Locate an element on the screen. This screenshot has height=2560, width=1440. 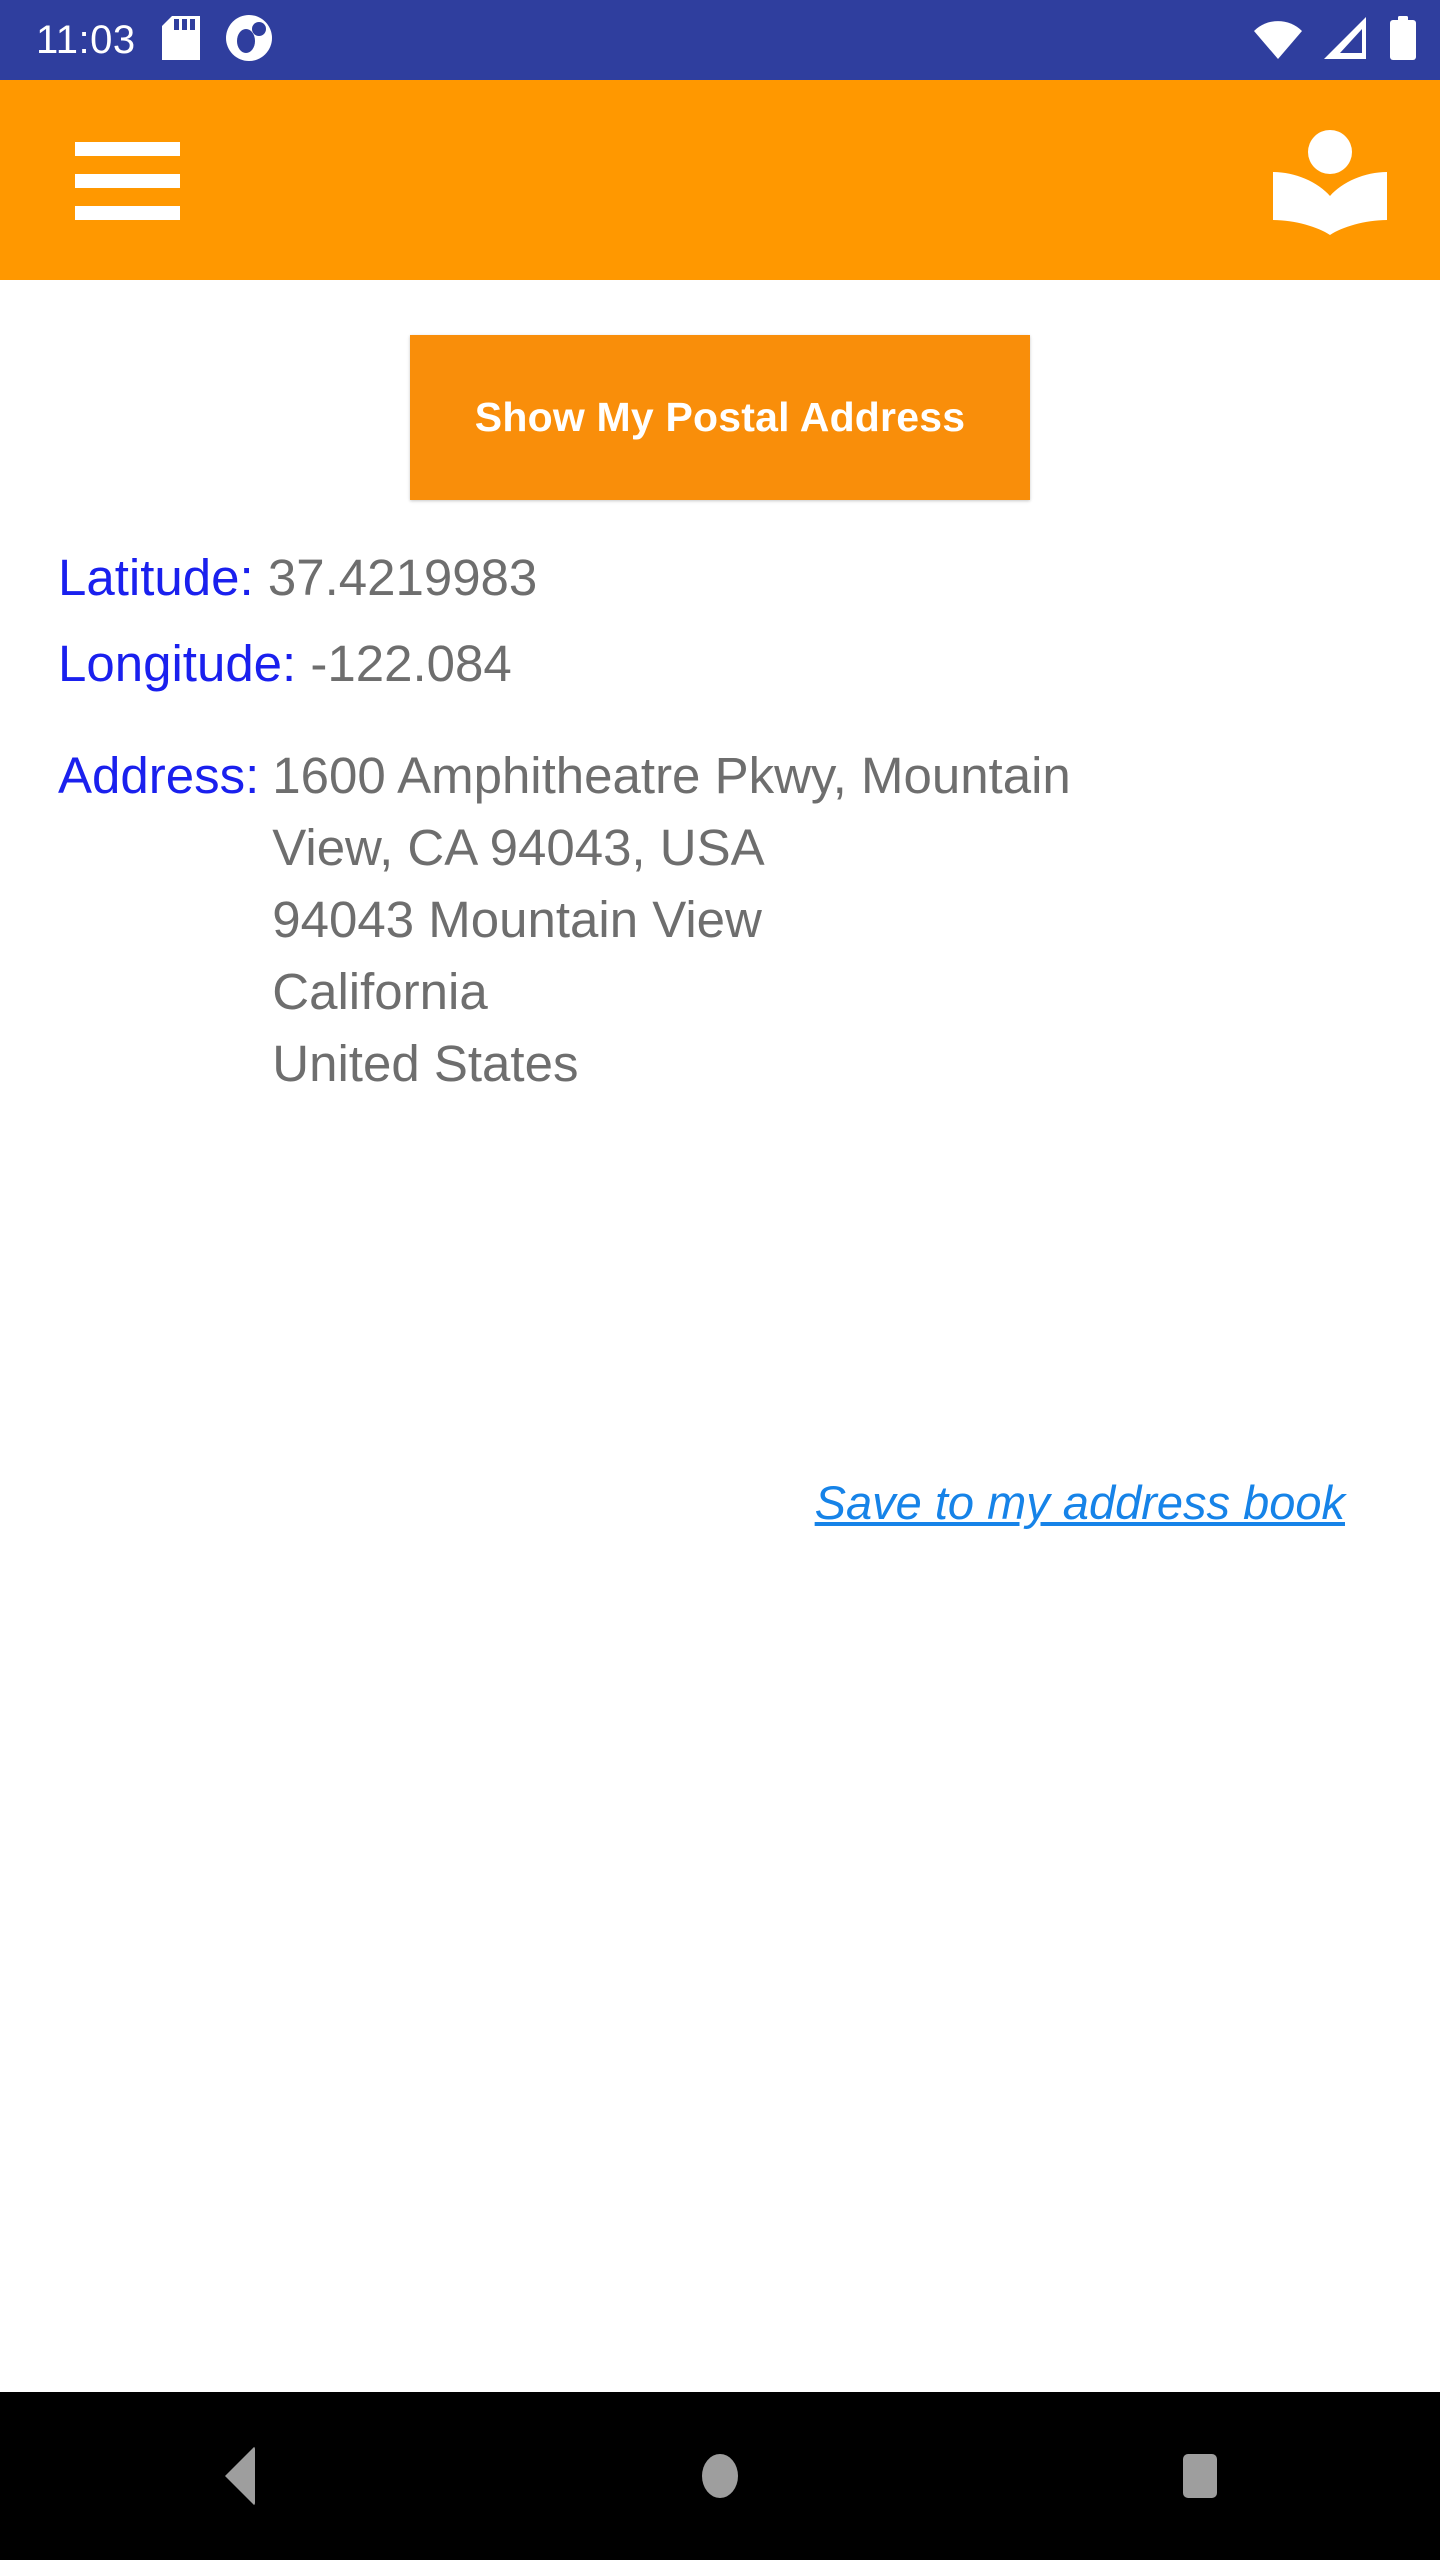
home-circle-icon is located at coordinates (720, 2476).